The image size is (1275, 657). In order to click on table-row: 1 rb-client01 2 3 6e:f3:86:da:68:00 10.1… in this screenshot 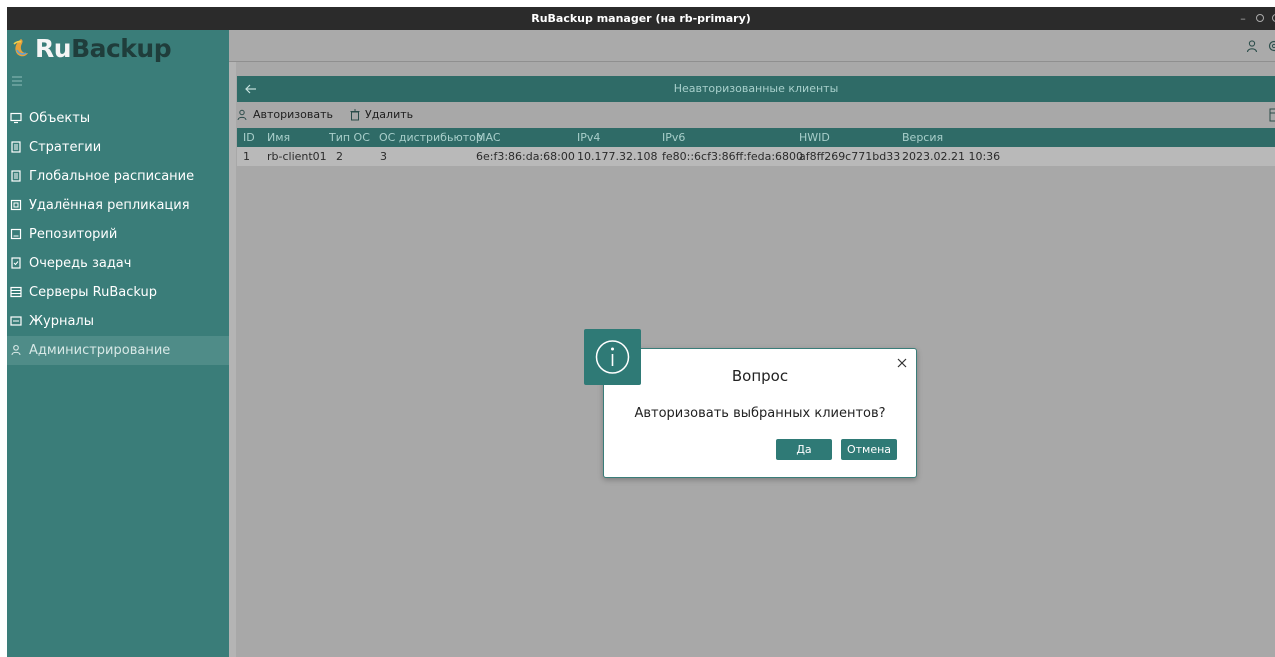, I will do `click(756, 156)`.